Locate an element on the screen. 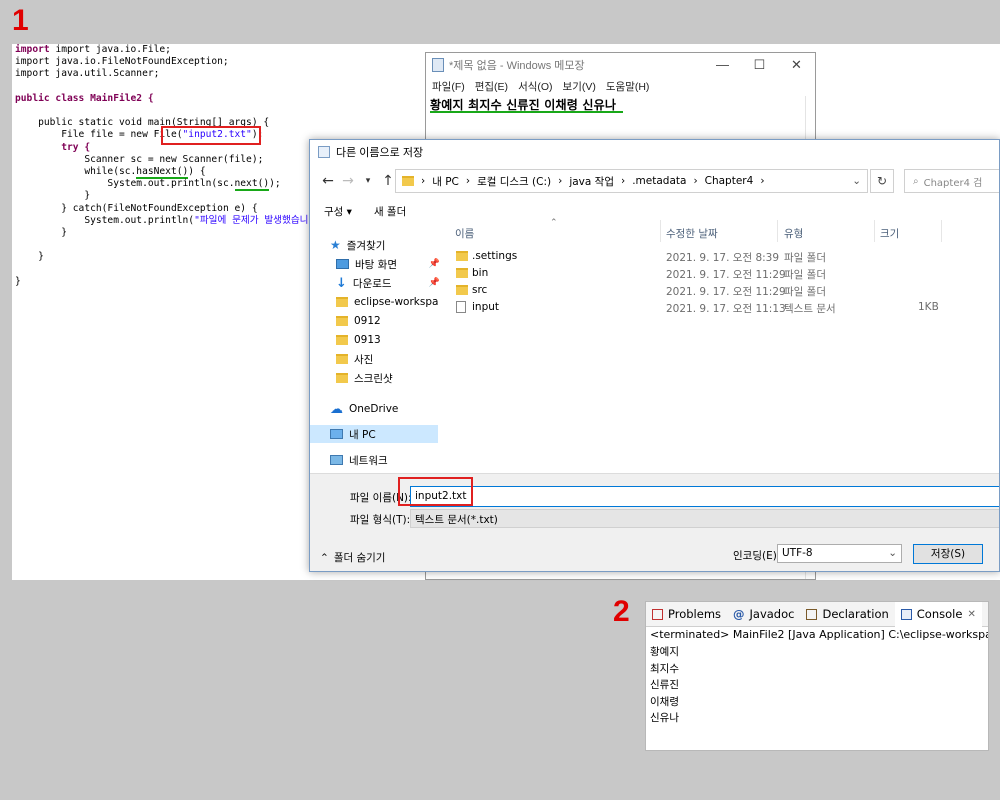  nav-label: 사진 is located at coordinates (364, 359).